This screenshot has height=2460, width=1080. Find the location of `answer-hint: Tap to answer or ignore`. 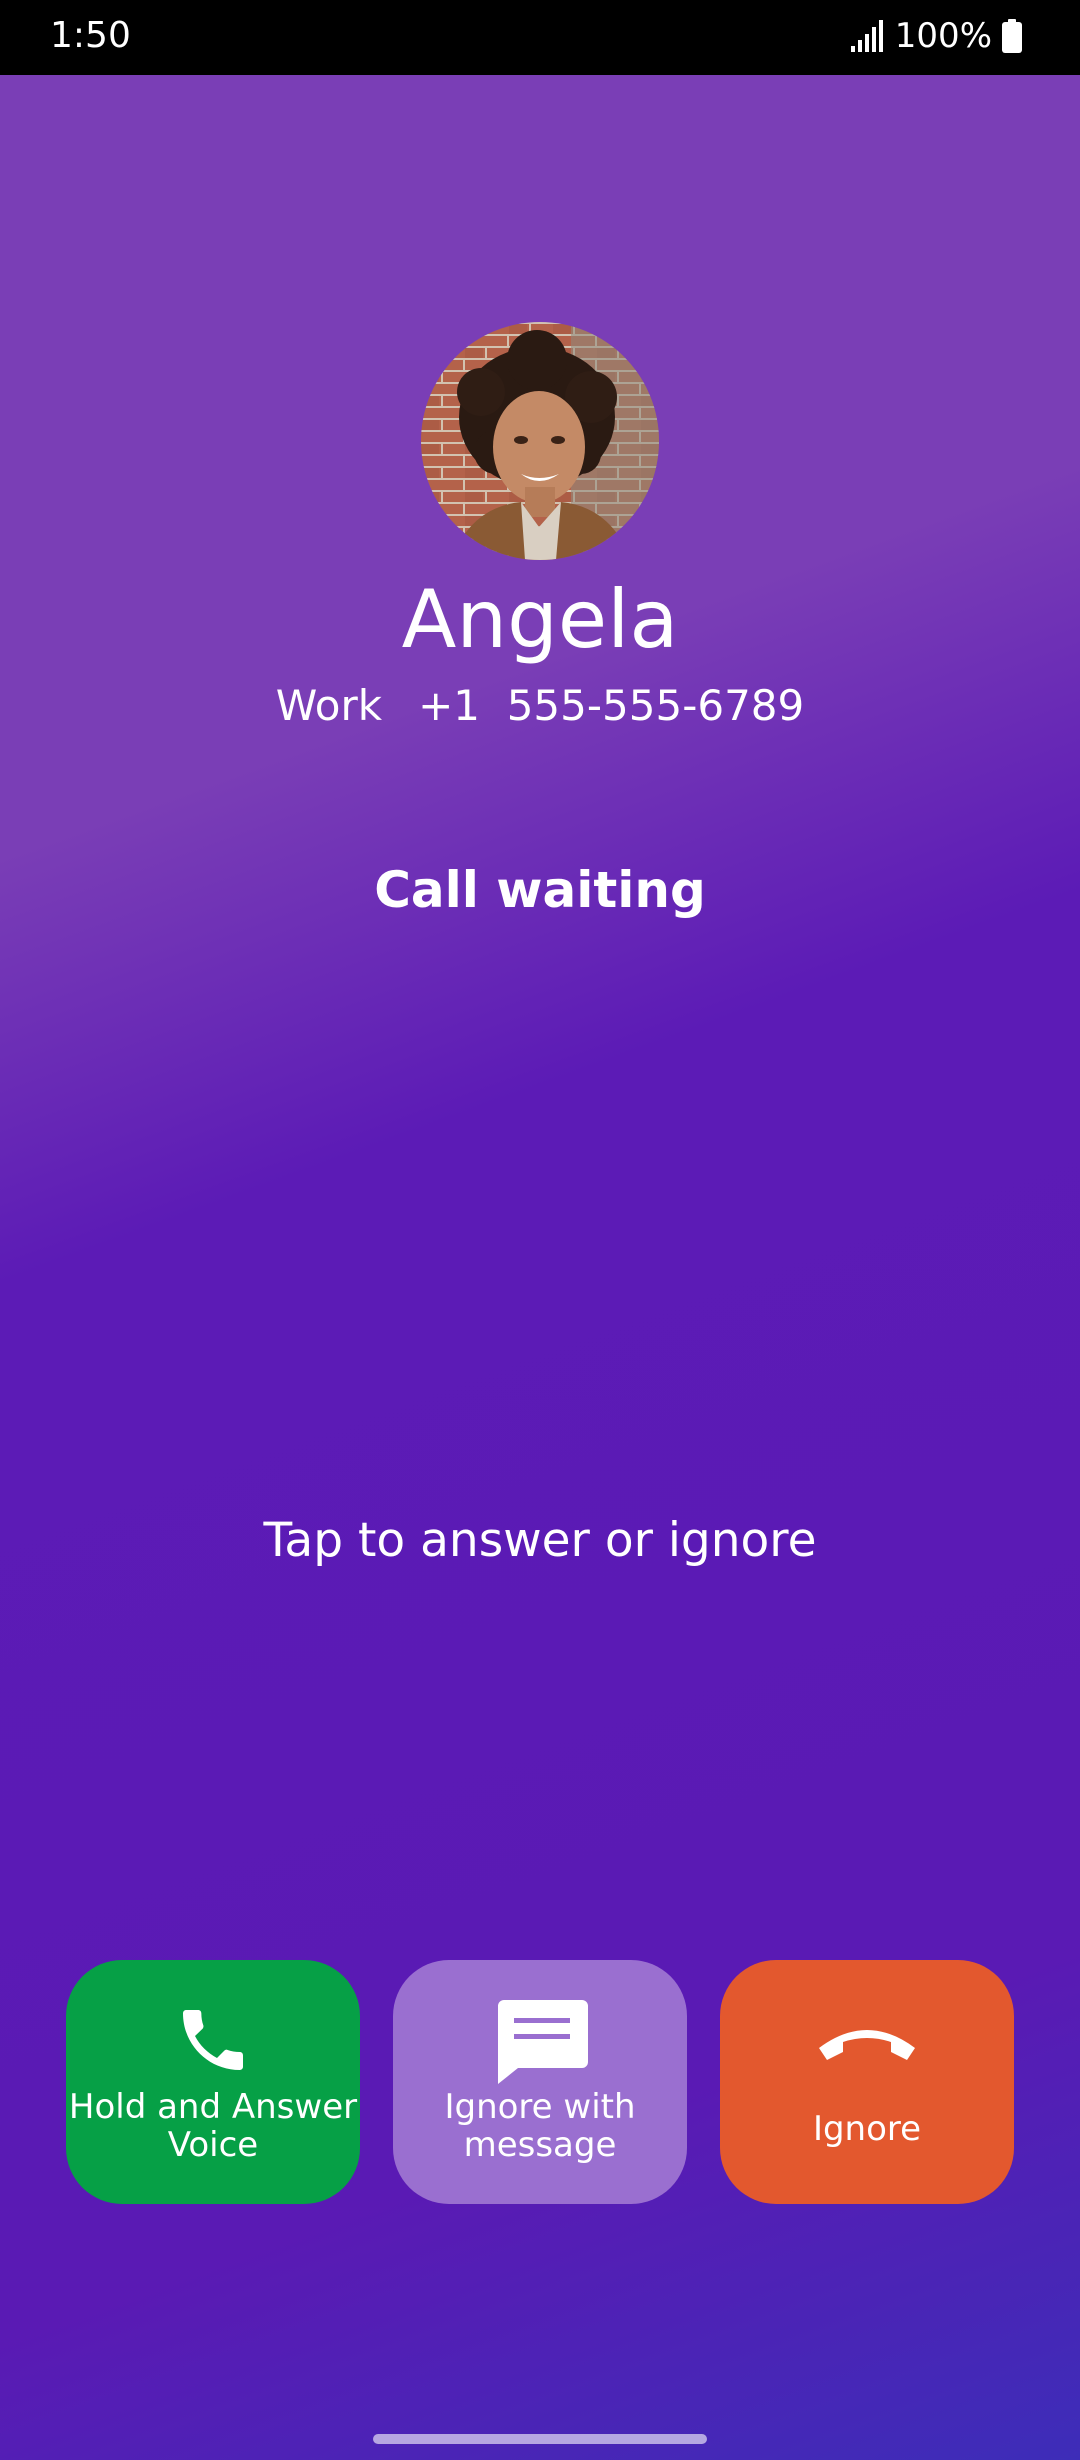

answer-hint: Tap to answer or ignore is located at coordinates (540, 1540).